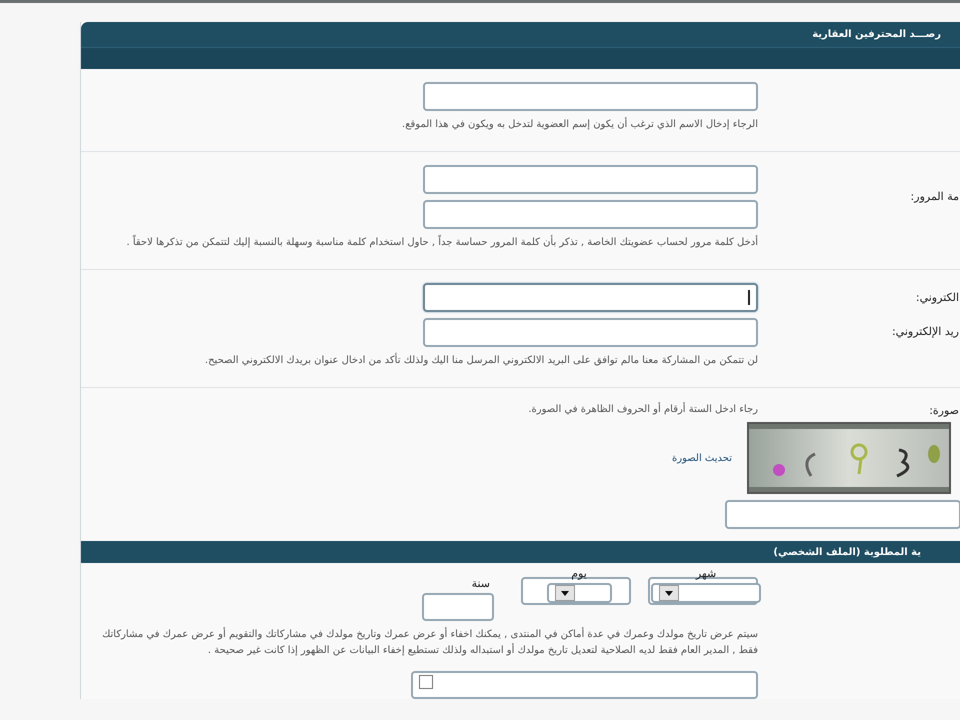  I want to click on refresh-image-link: تحديث الصورة, so click(702, 458).